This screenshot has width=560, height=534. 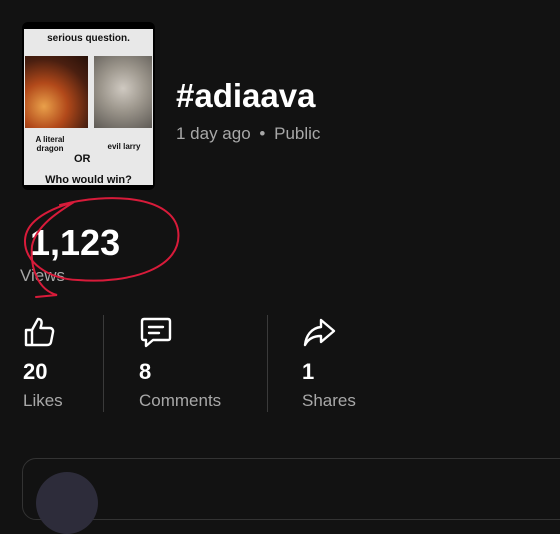 What do you see at coordinates (35, 371) in the screenshot?
I see `likes-count: 20` at bounding box center [35, 371].